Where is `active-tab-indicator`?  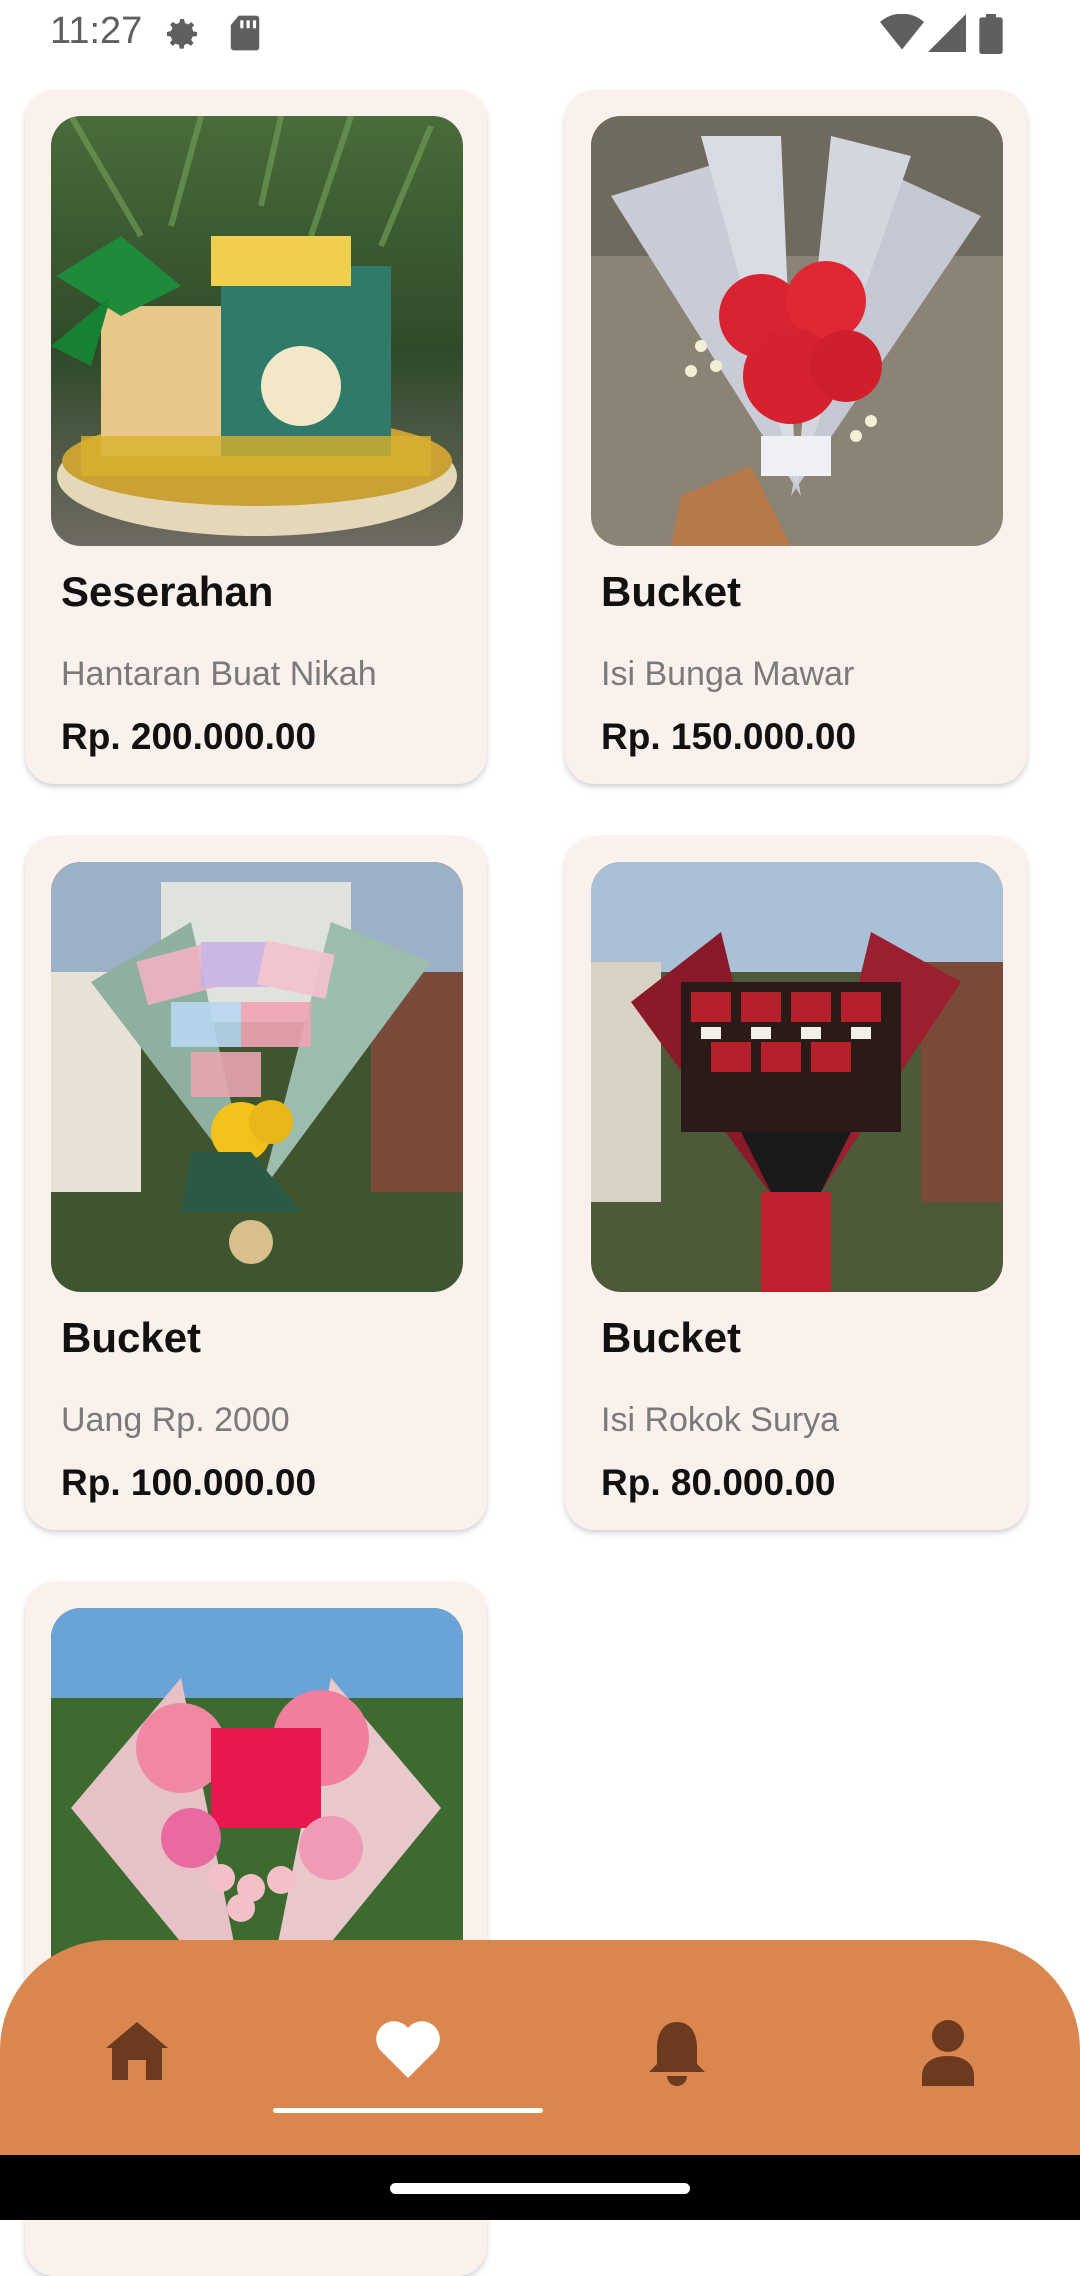 active-tab-indicator is located at coordinates (408, 2110).